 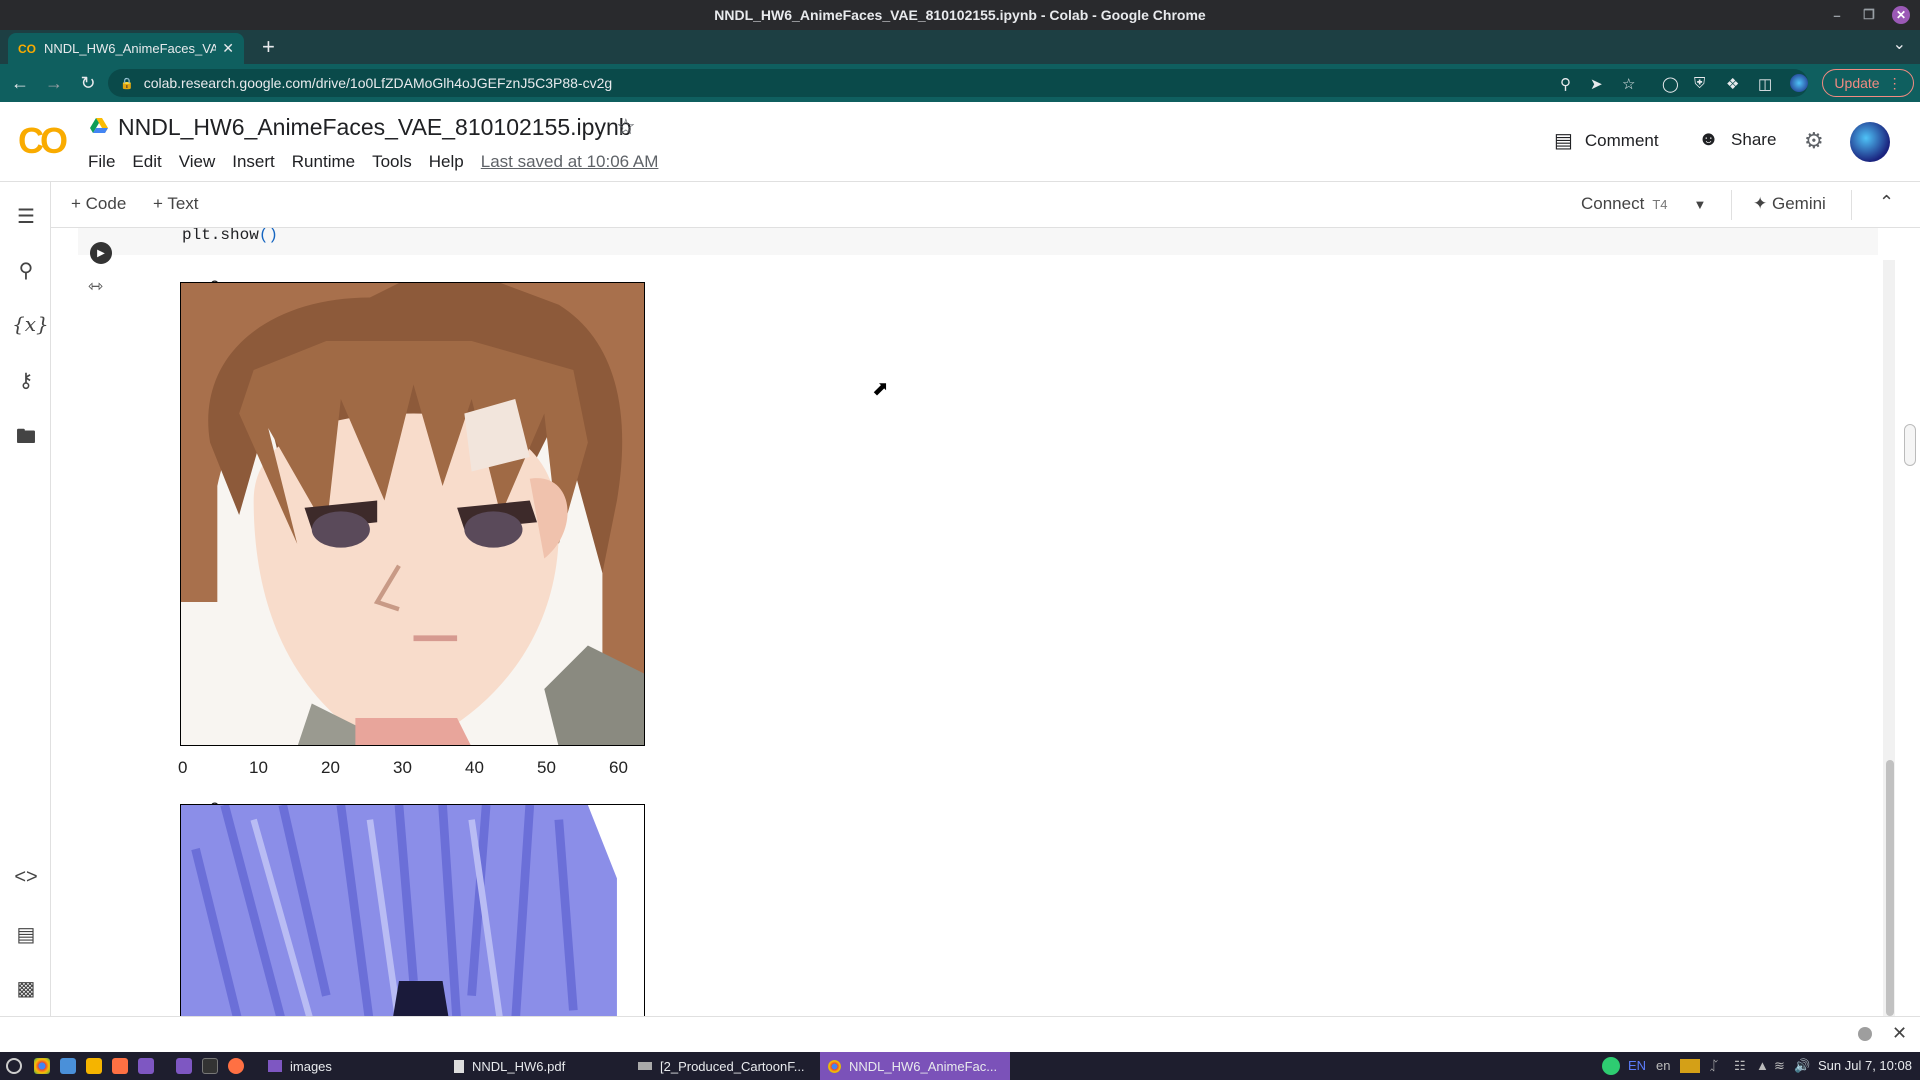 What do you see at coordinates (228, 48) in the screenshot?
I see `tab-close-icon: ✕` at bounding box center [228, 48].